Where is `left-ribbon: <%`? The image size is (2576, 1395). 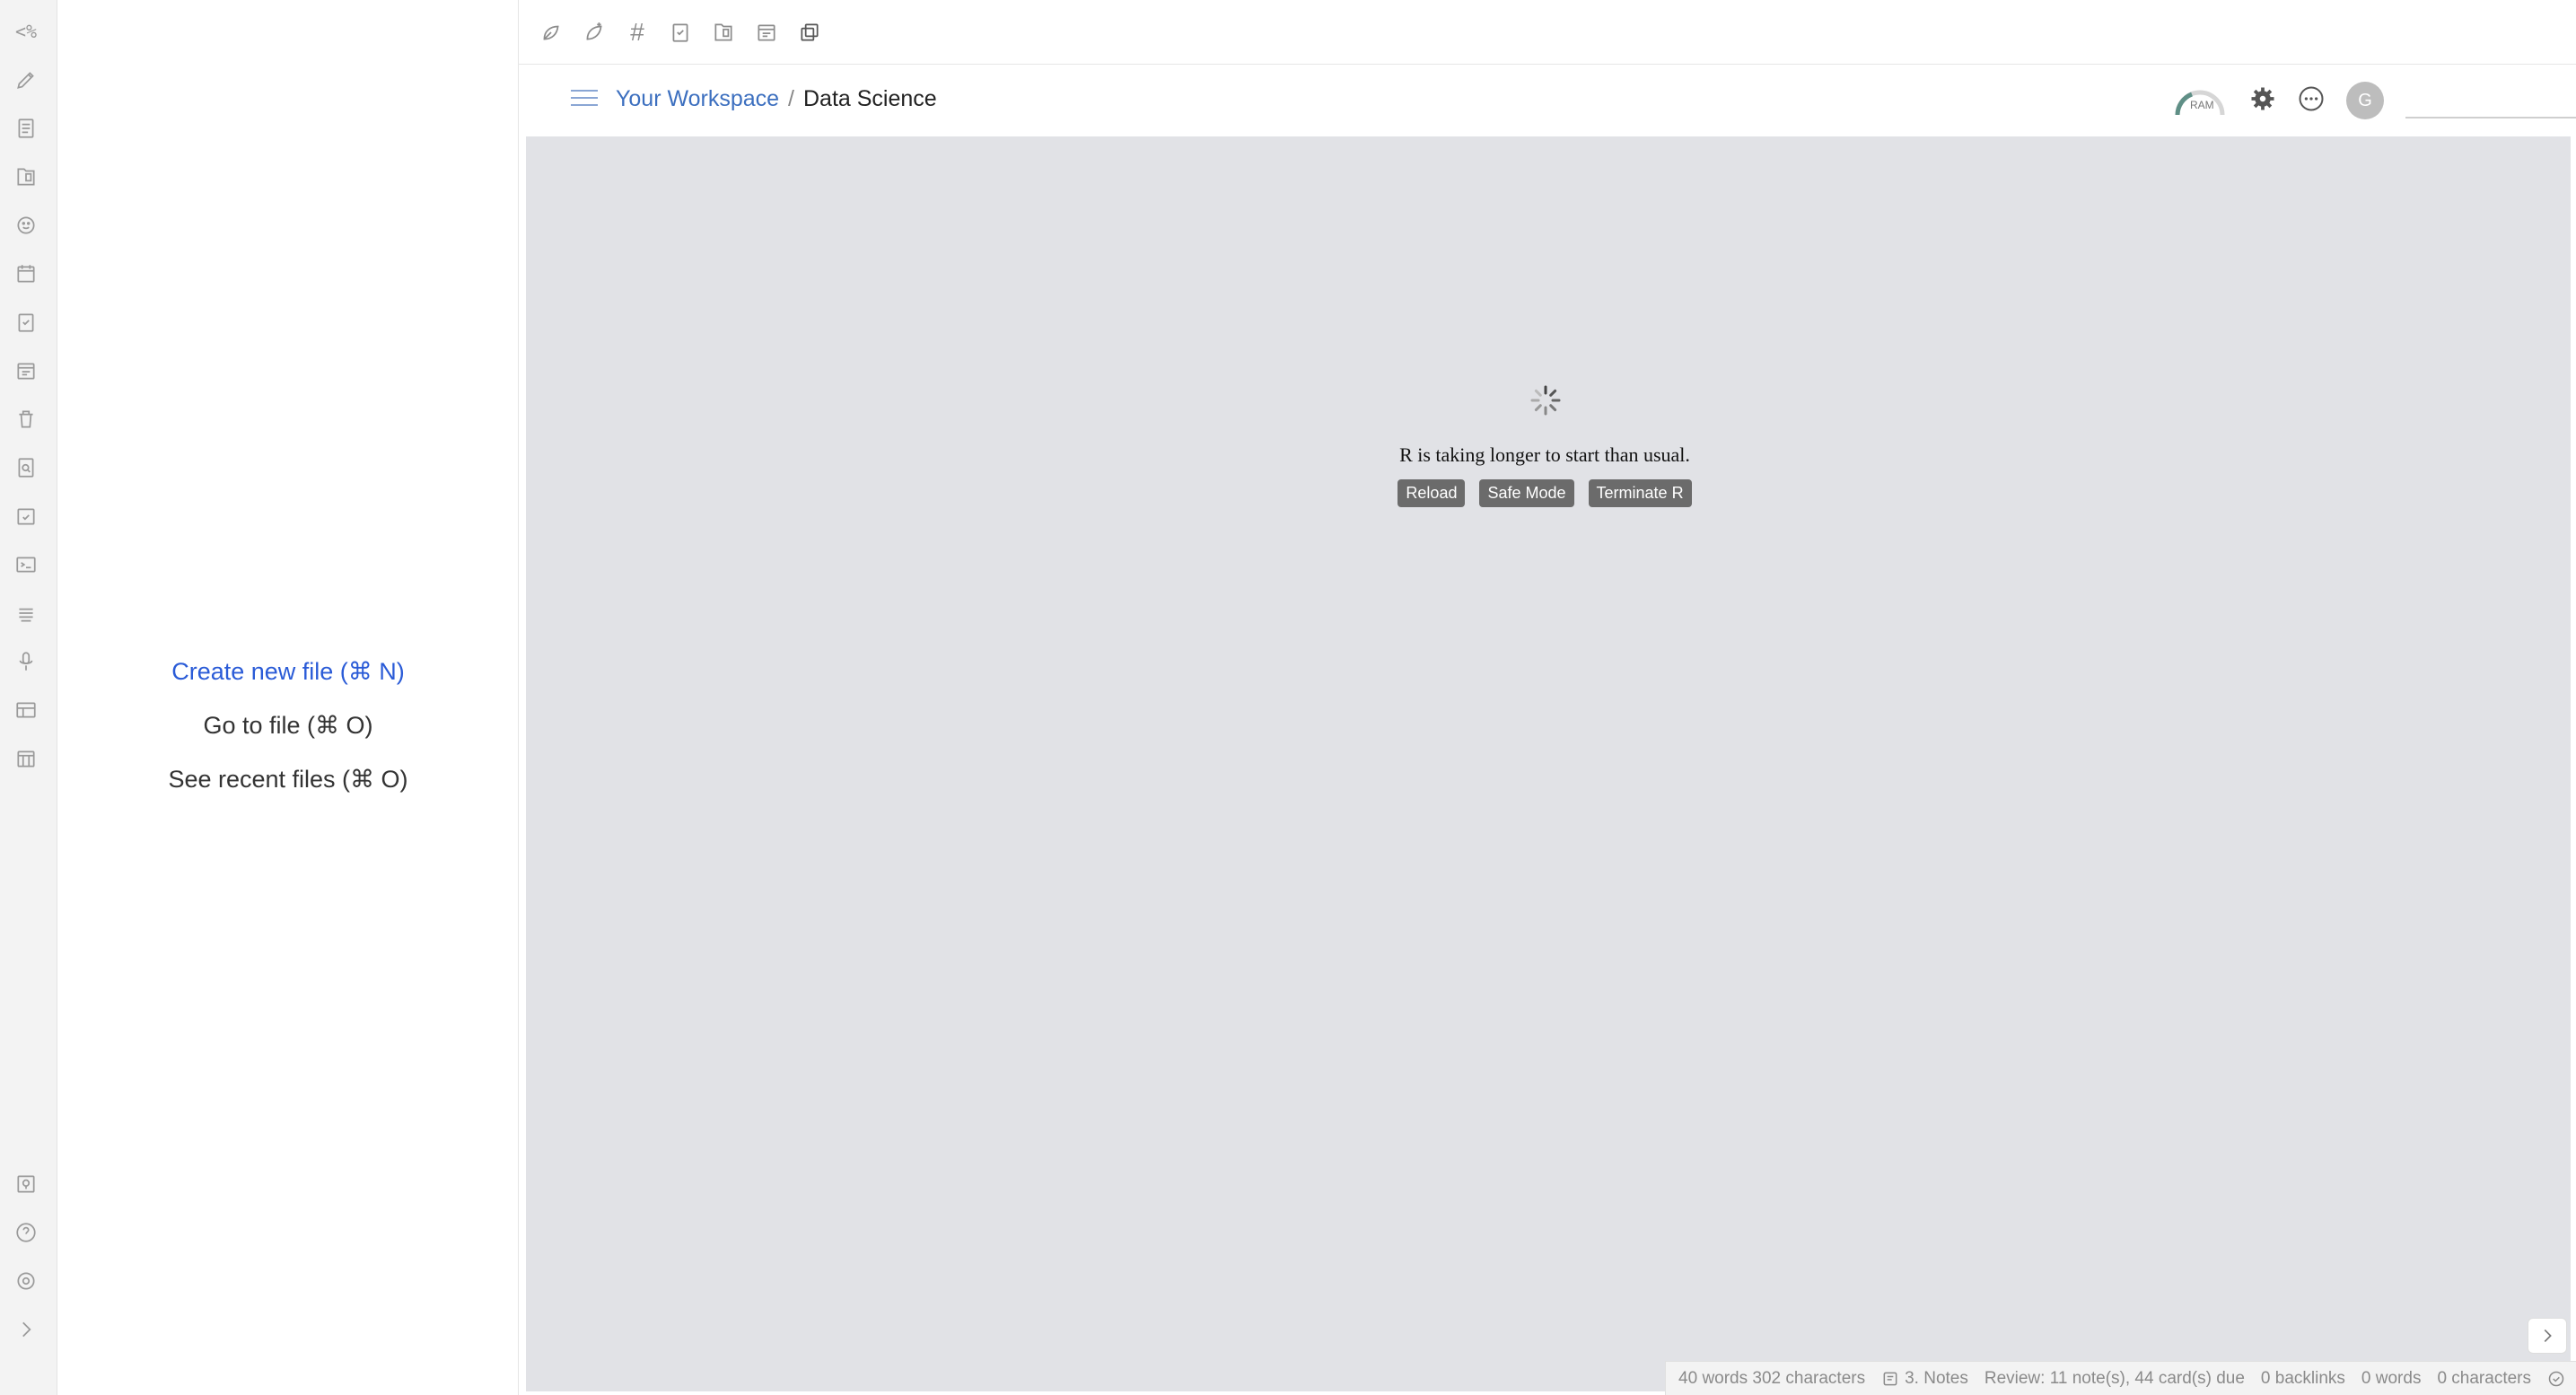 left-ribbon: <% is located at coordinates (28, 697).